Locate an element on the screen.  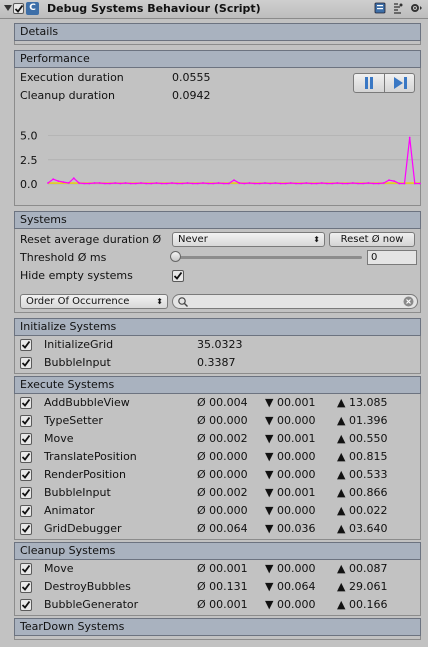
y-tick-label: 5.0 is located at coordinates (29, 136).